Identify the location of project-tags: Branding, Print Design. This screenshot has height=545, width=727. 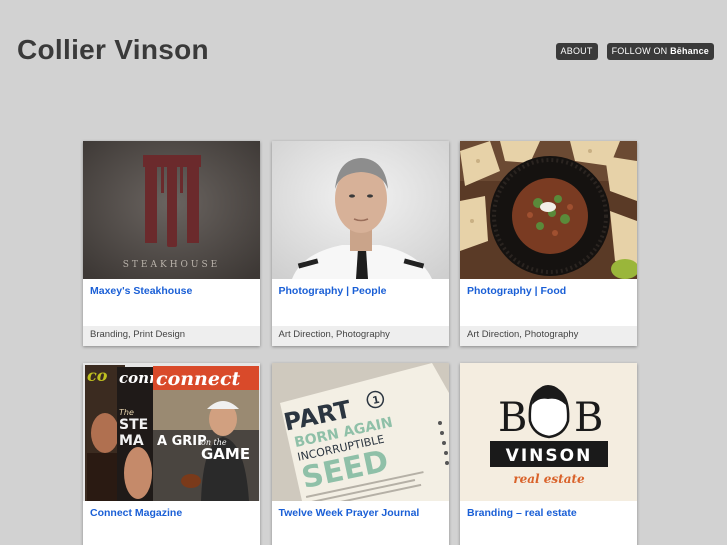
(171, 336).